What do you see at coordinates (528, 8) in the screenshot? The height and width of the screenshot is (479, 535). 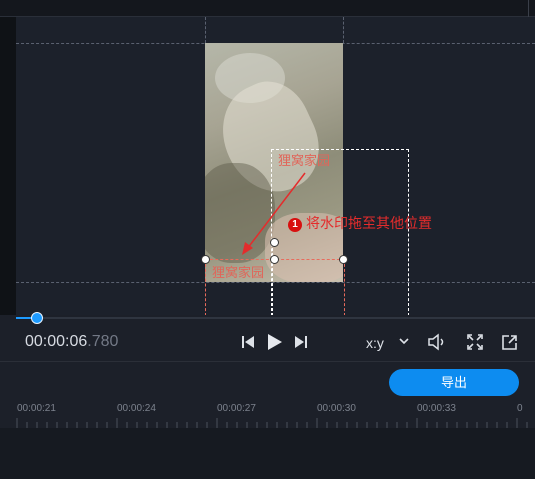 I see `top-bar-divider` at bounding box center [528, 8].